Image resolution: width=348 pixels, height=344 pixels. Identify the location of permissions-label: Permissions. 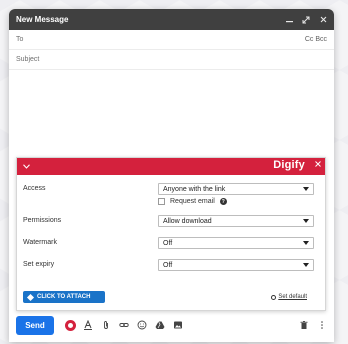
(42, 220).